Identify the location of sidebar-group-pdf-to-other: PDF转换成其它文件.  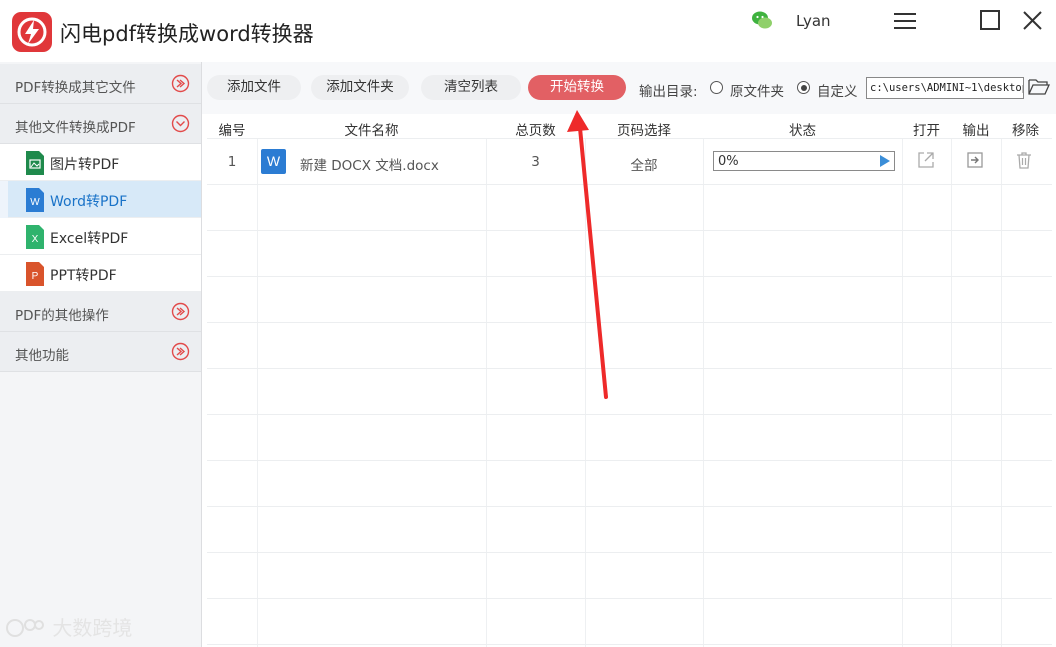
(100, 84).